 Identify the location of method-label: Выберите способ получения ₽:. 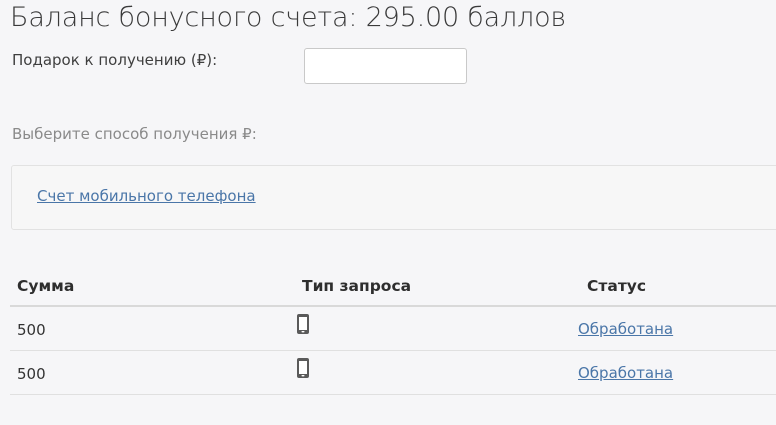
(134, 134).